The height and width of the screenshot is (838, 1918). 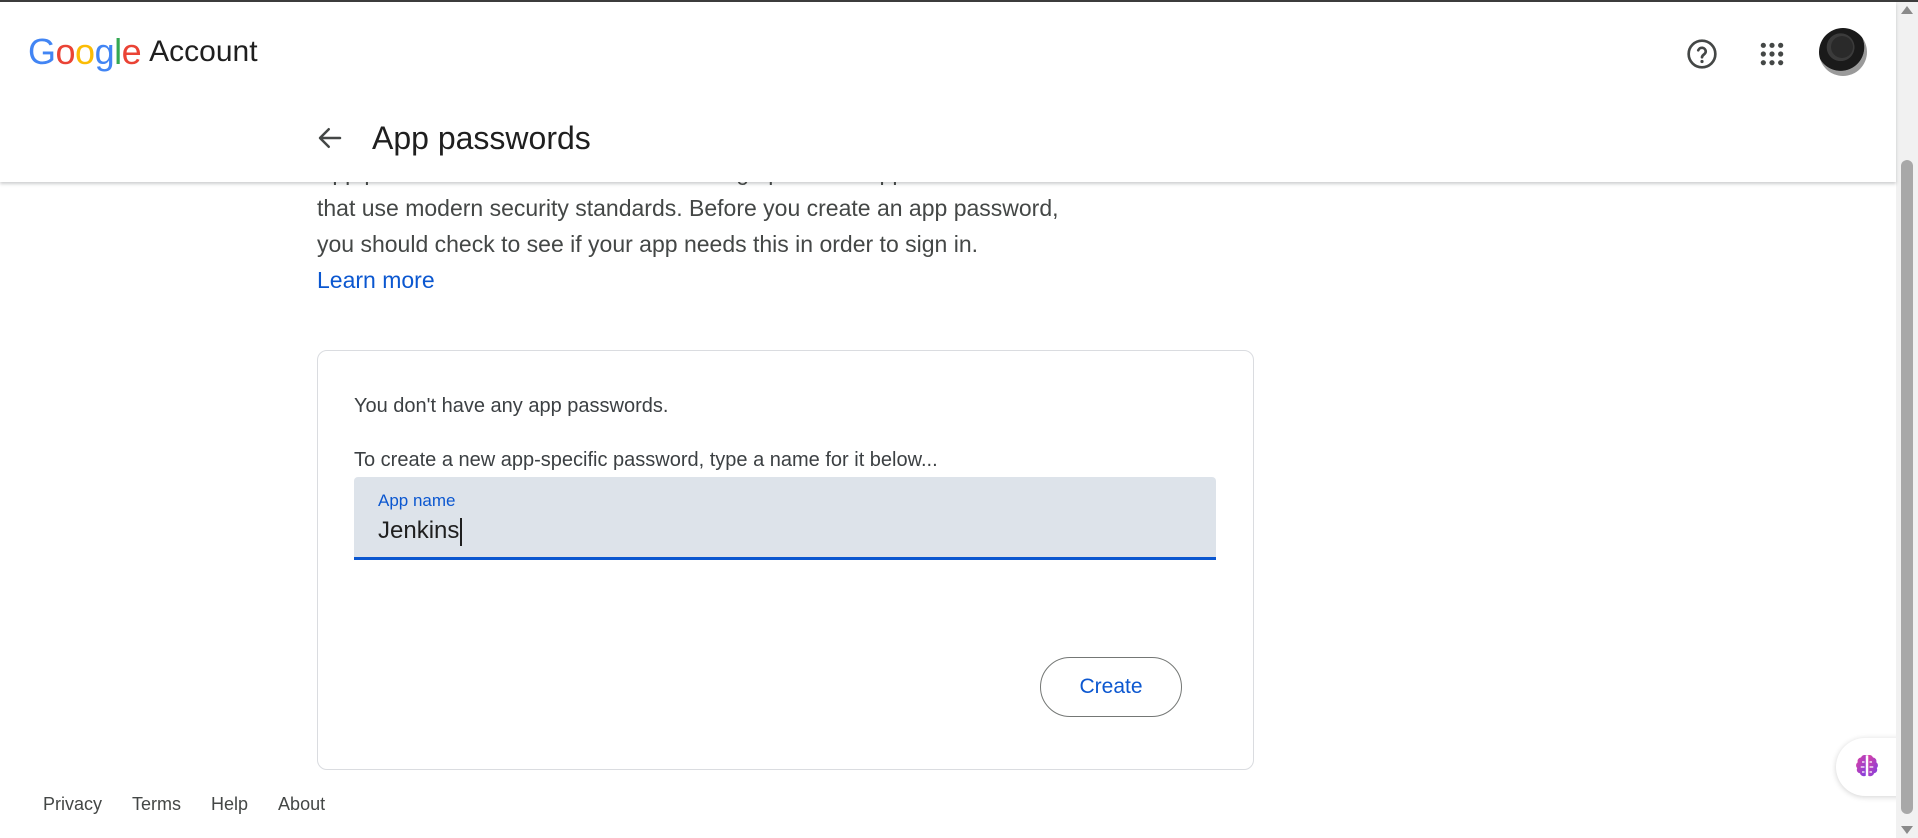 I want to click on scroll-thumb, so click(x=1907, y=487).